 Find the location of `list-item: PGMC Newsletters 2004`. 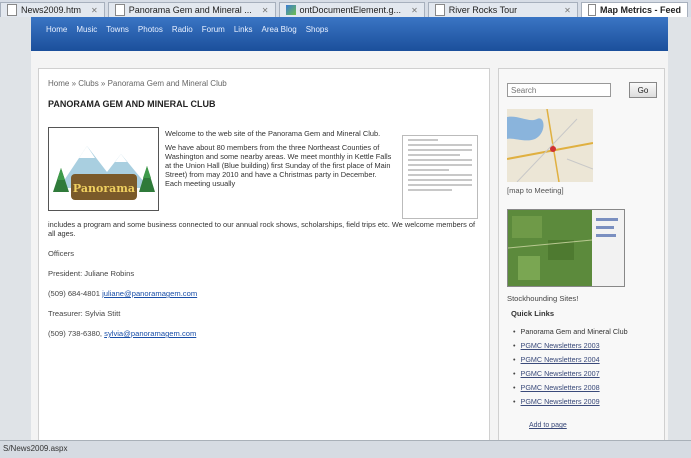

list-item: PGMC Newsletters 2004 is located at coordinates (570, 360).